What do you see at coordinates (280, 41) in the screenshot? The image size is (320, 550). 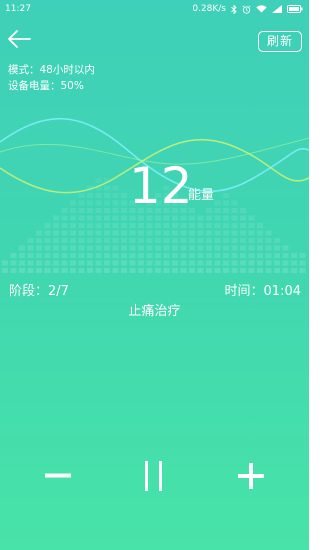 I see `refresh-button: 刷新` at bounding box center [280, 41].